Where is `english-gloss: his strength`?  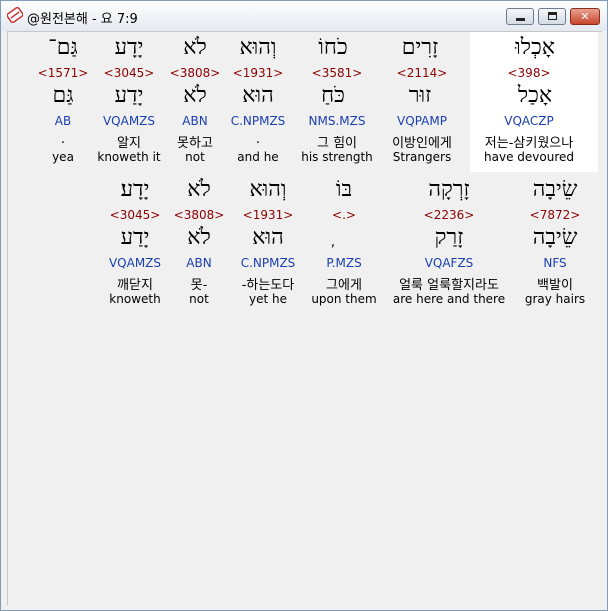 english-gloss: his strength is located at coordinates (337, 157).